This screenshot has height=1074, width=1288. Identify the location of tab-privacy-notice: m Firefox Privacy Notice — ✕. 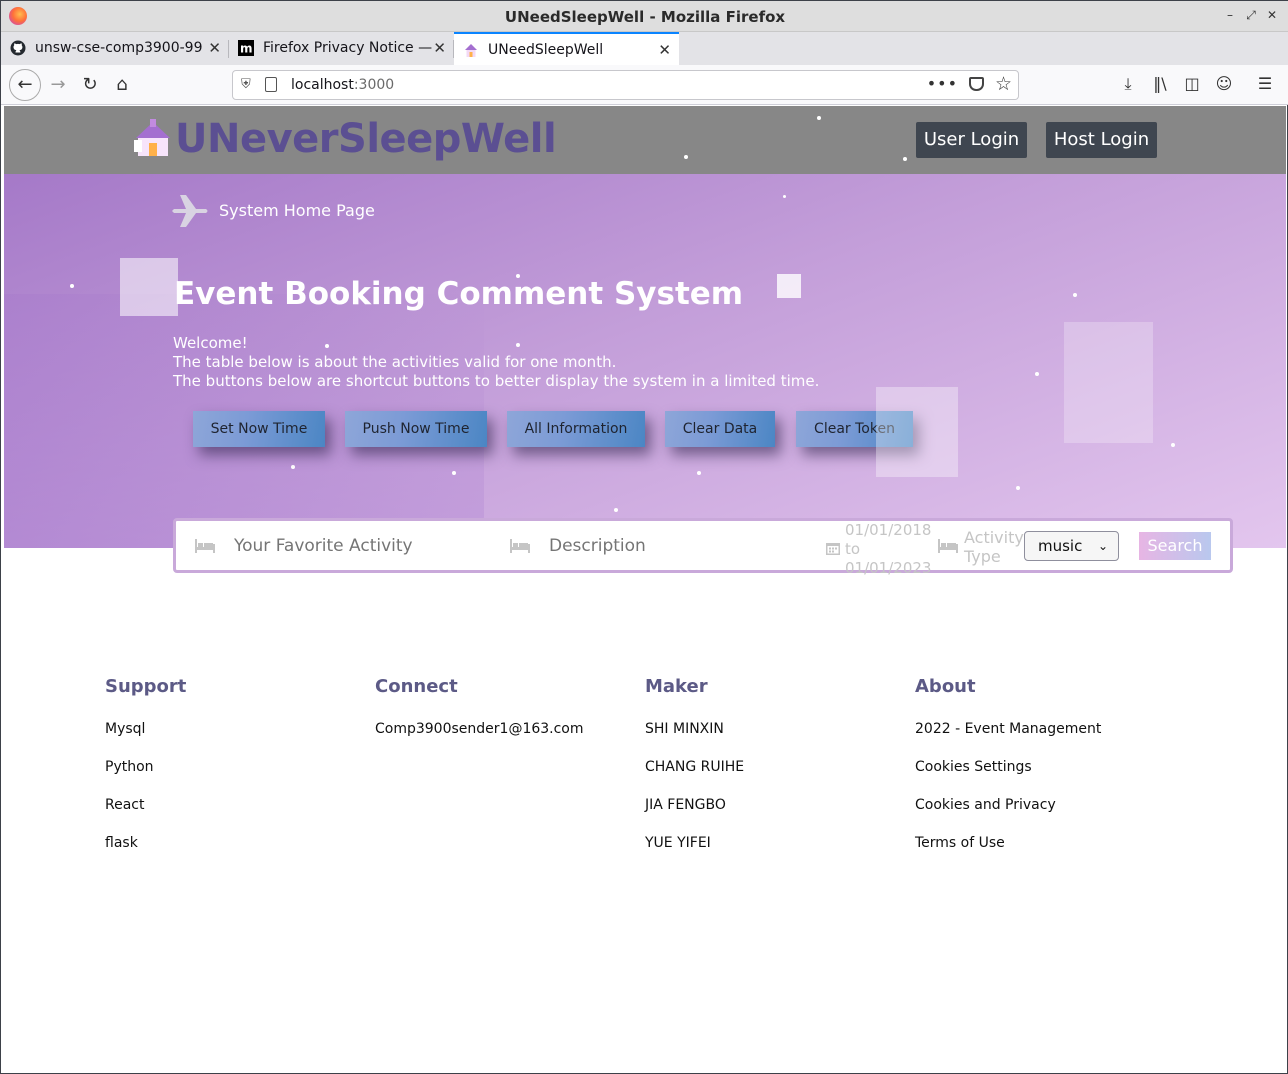
(341, 48).